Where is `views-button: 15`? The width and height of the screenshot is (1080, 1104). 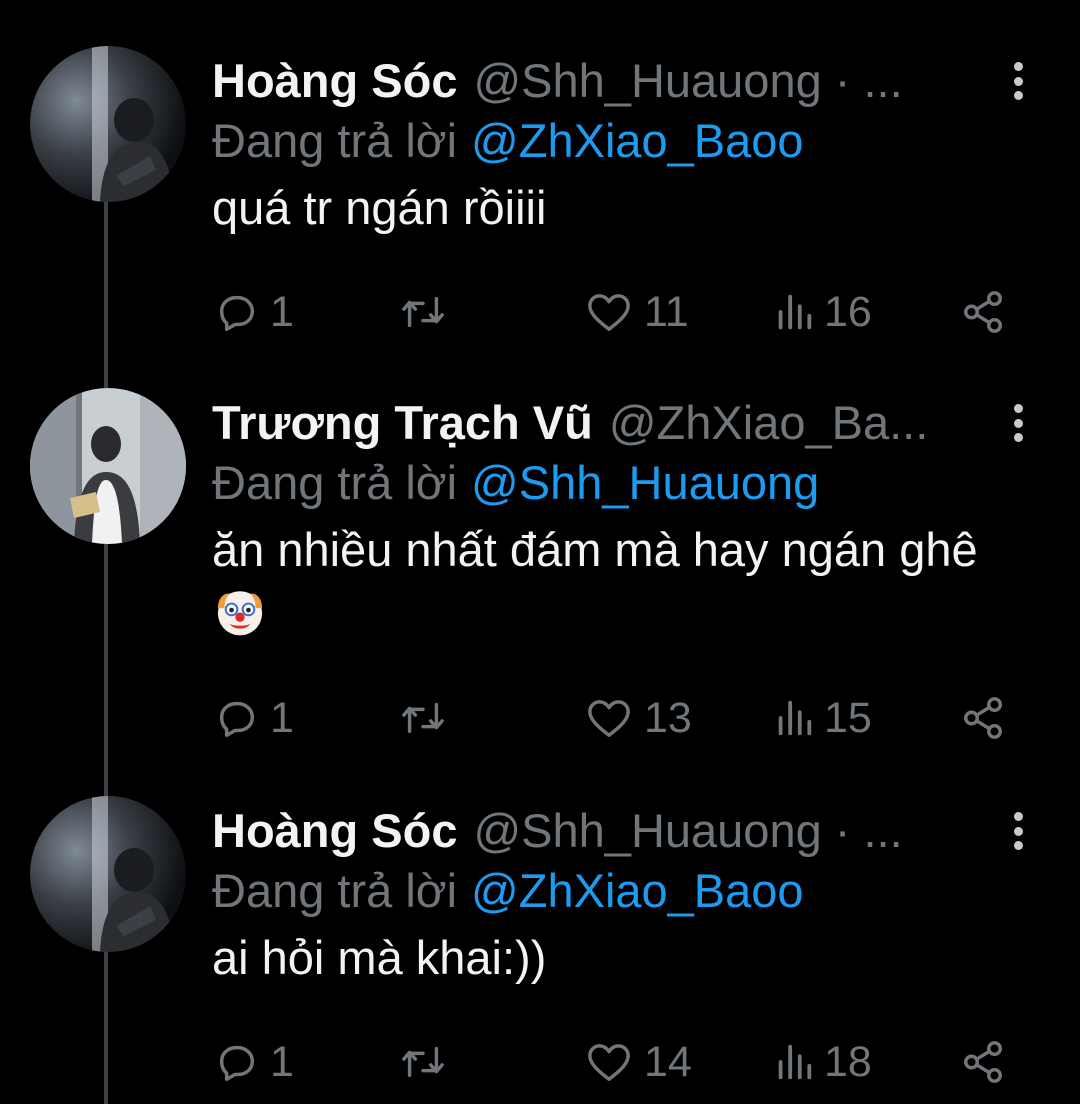
views-button: 15 is located at coordinates (823, 718).